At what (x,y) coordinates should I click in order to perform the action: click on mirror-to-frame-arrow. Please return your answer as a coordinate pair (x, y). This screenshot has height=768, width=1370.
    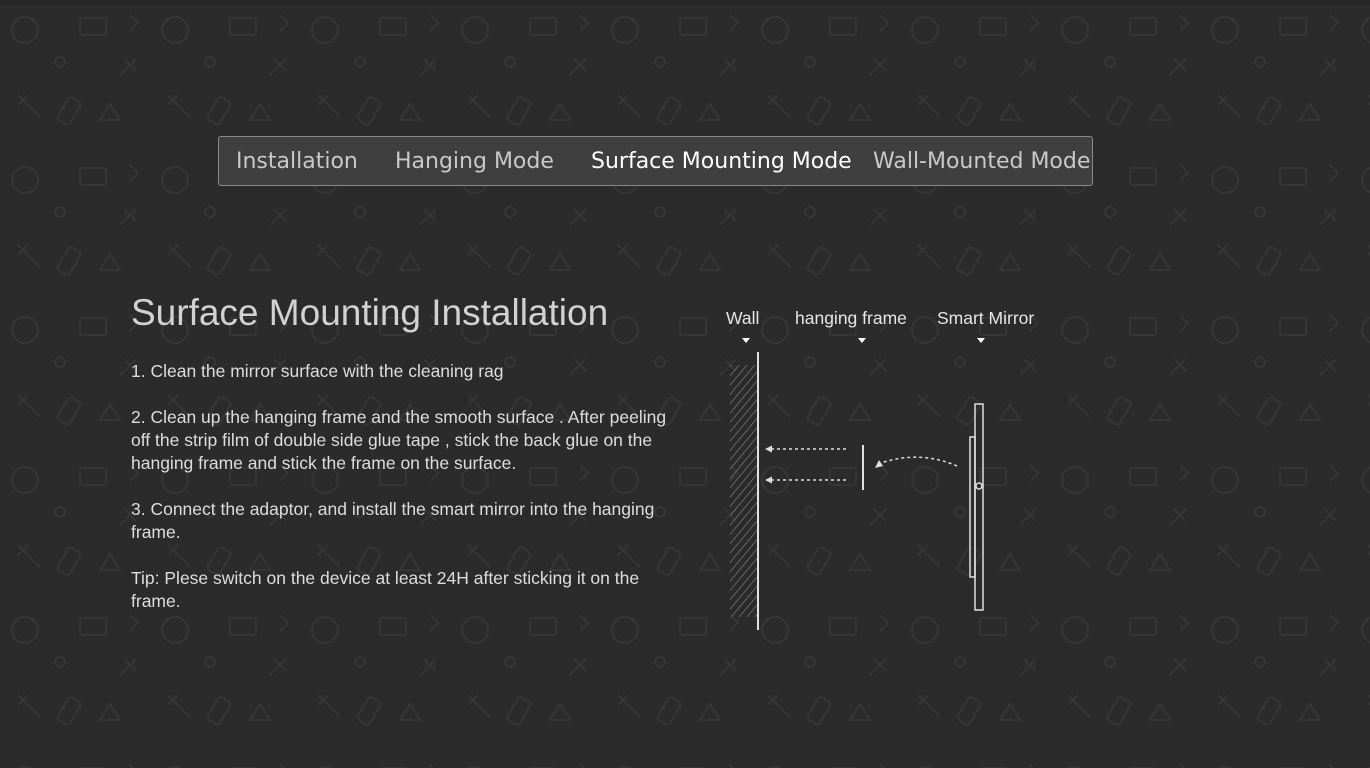
    Looking at the image, I should click on (916, 462).